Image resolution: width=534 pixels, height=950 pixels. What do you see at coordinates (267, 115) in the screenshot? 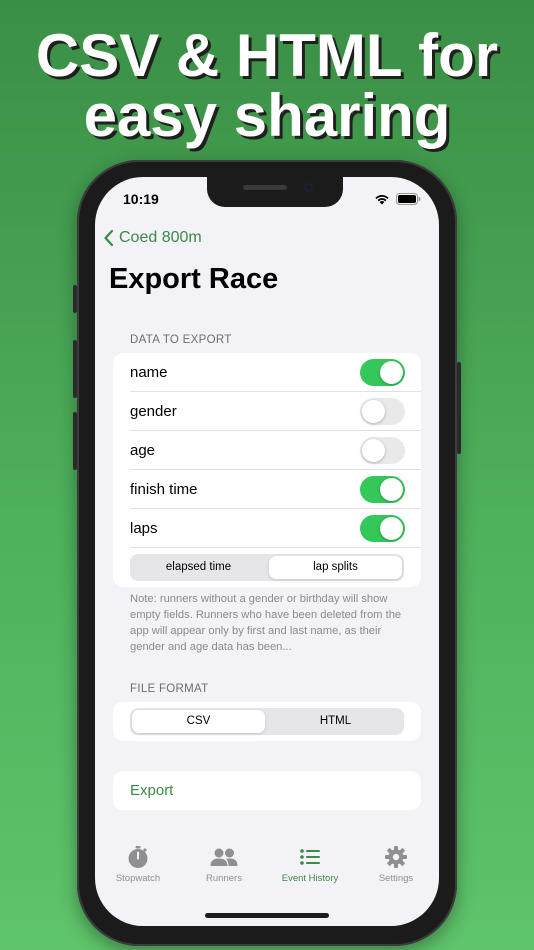
I see `headline-line-2: easy sharing` at bounding box center [267, 115].